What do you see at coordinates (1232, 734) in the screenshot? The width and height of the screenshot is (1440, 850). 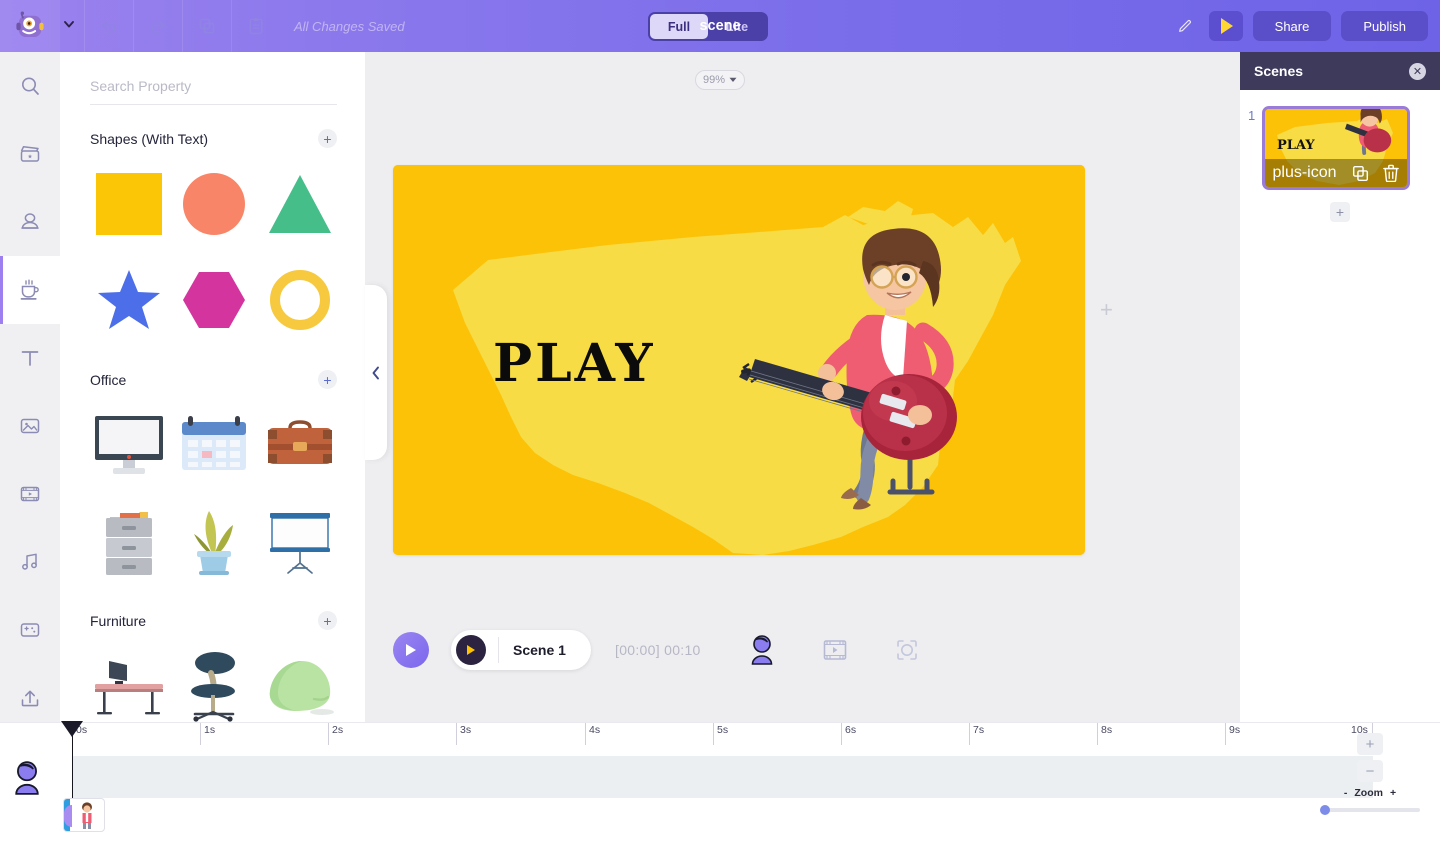 I see `timeline-tick: 9s` at bounding box center [1232, 734].